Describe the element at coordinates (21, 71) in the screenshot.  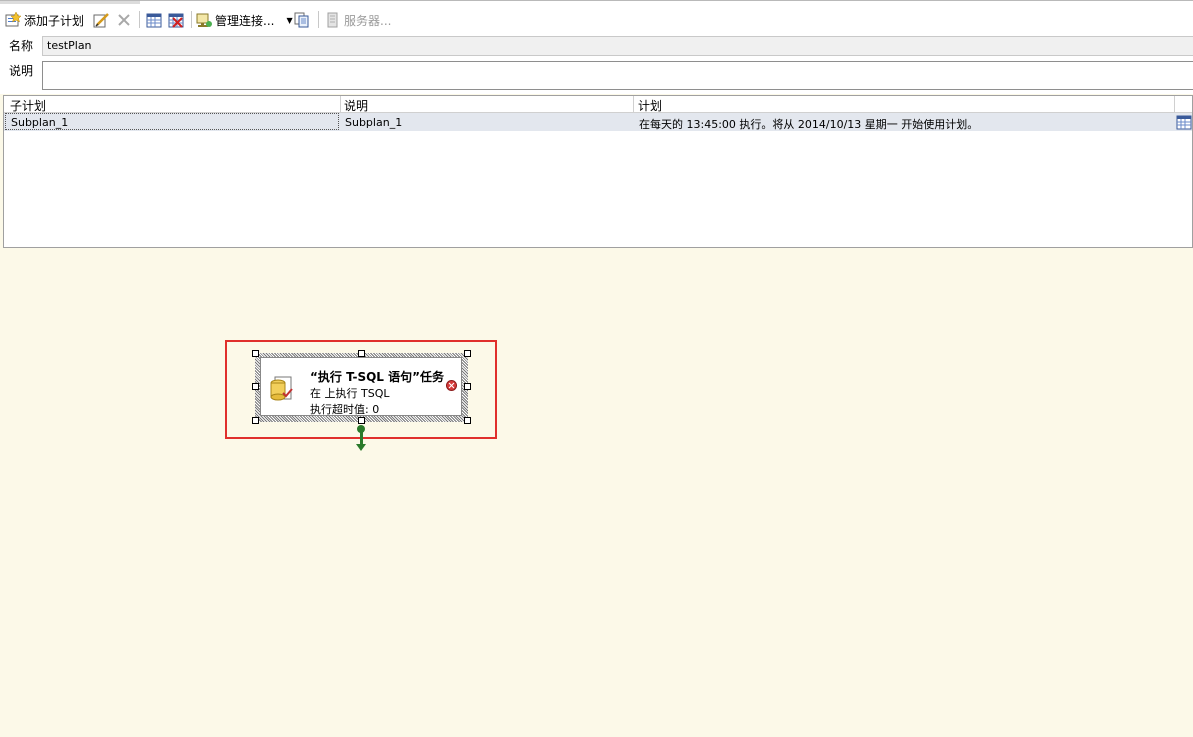
I see `description-label: 说明` at that location.